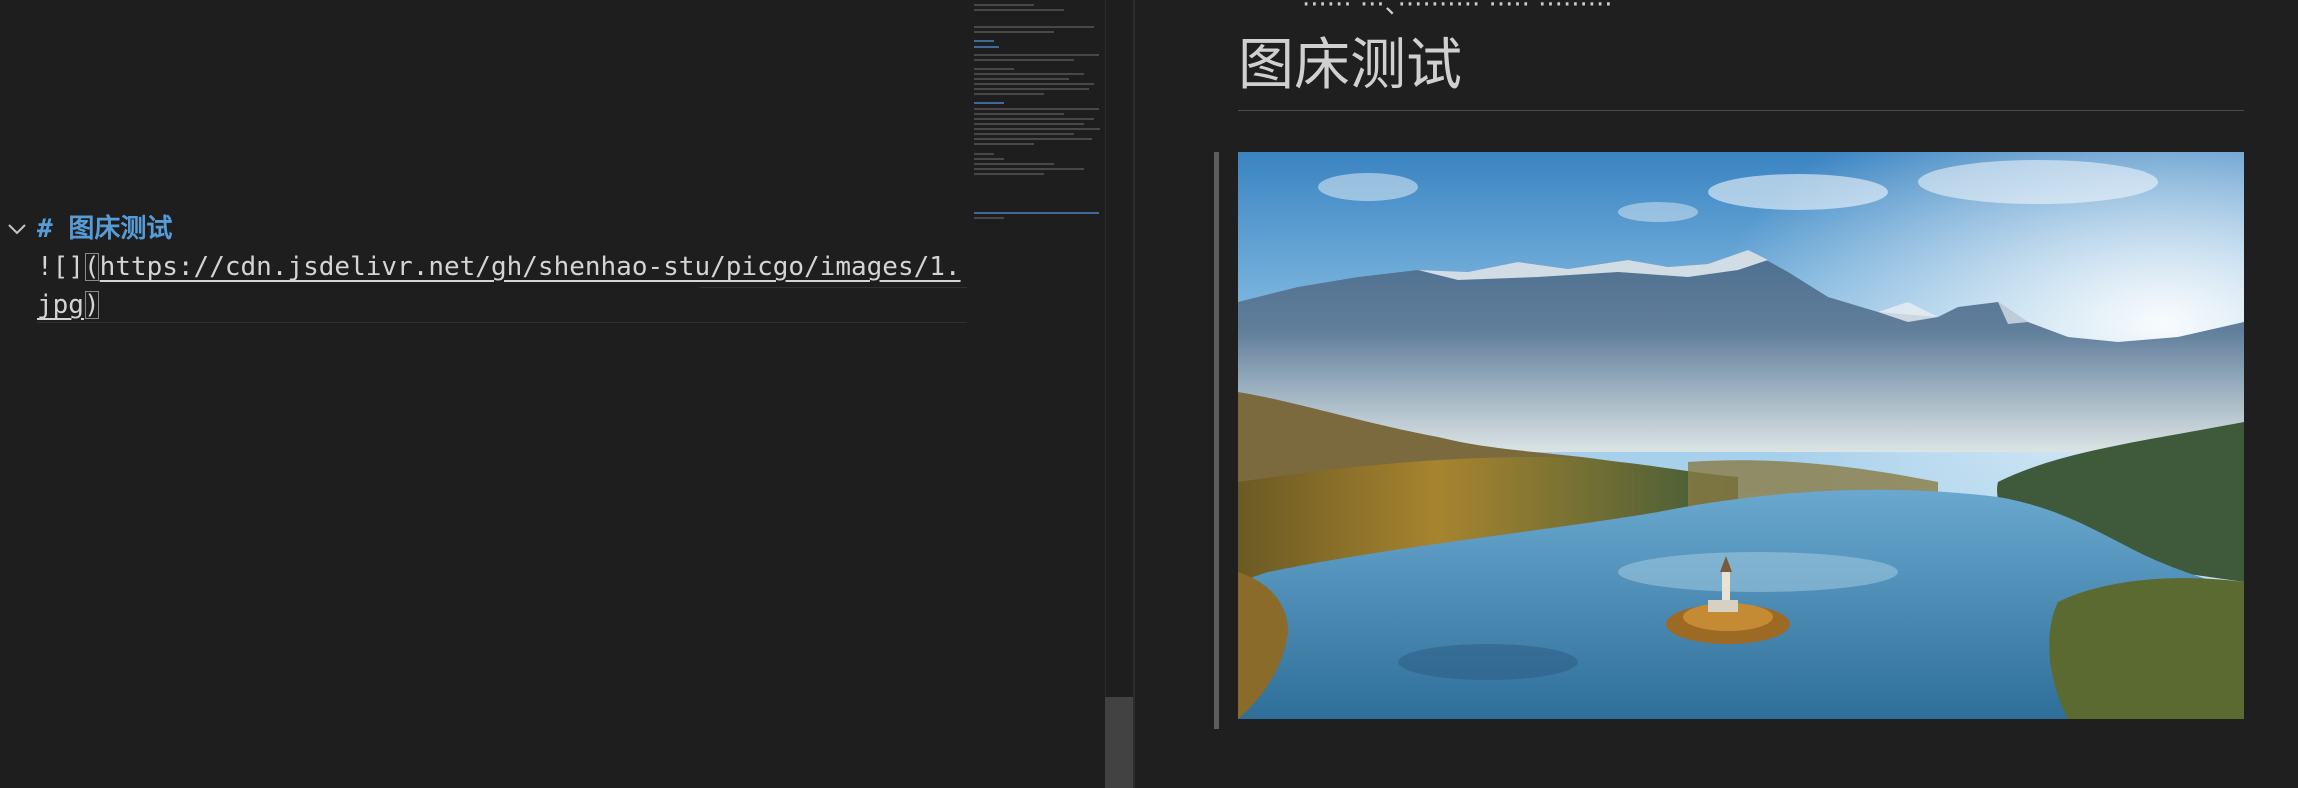 This screenshot has height=788, width=2298. What do you see at coordinates (60, 267) in the screenshot?
I see `image-prefix: ![]` at bounding box center [60, 267].